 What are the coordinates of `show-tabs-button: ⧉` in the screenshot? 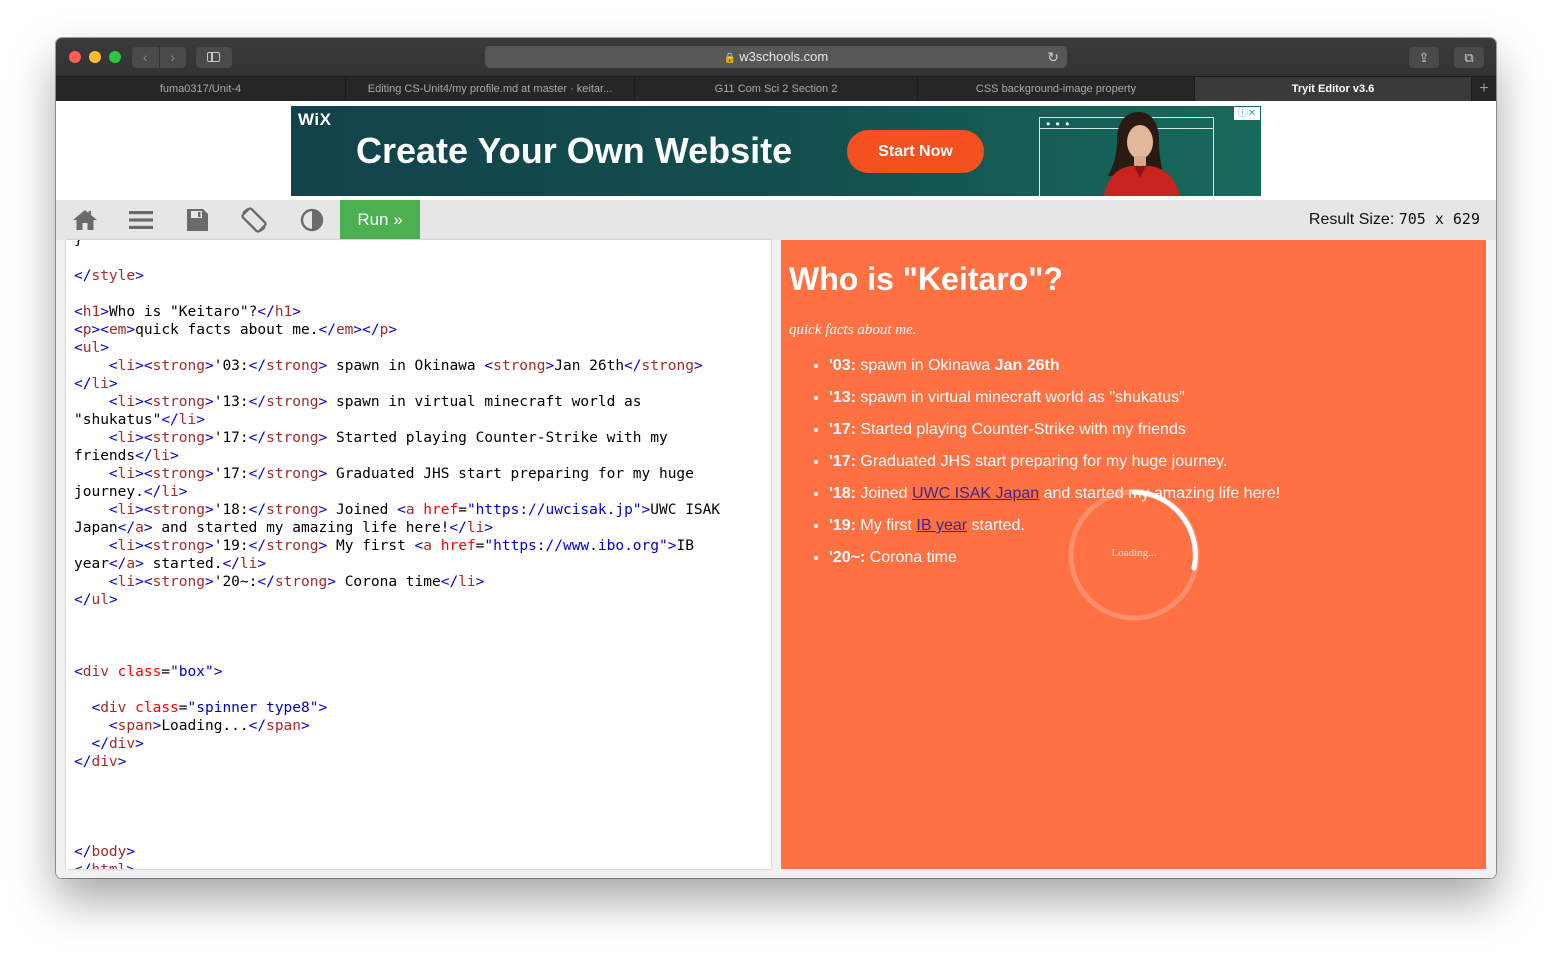 It's located at (1469, 57).